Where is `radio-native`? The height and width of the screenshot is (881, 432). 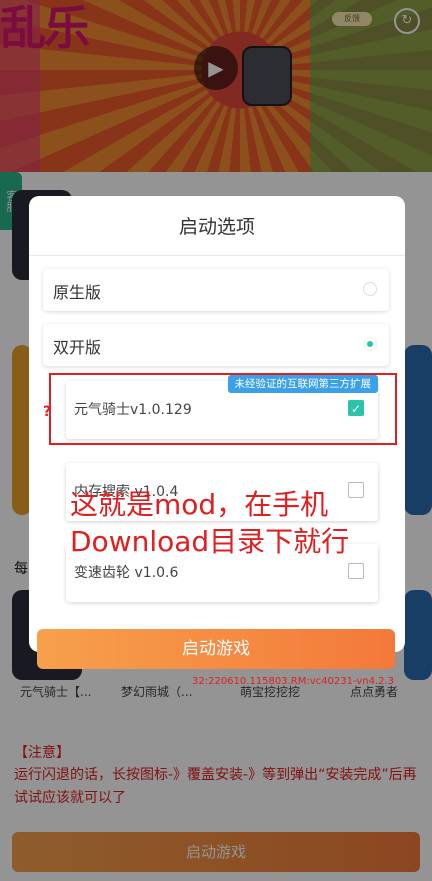
radio-native is located at coordinates (370, 289).